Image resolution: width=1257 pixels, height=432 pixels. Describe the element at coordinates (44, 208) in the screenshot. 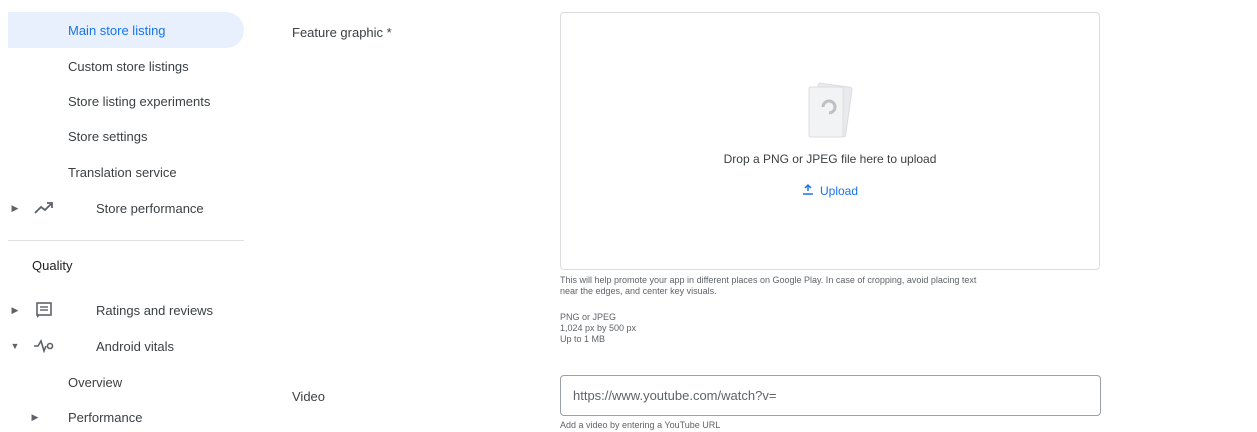

I see `trending-up-icon` at that location.